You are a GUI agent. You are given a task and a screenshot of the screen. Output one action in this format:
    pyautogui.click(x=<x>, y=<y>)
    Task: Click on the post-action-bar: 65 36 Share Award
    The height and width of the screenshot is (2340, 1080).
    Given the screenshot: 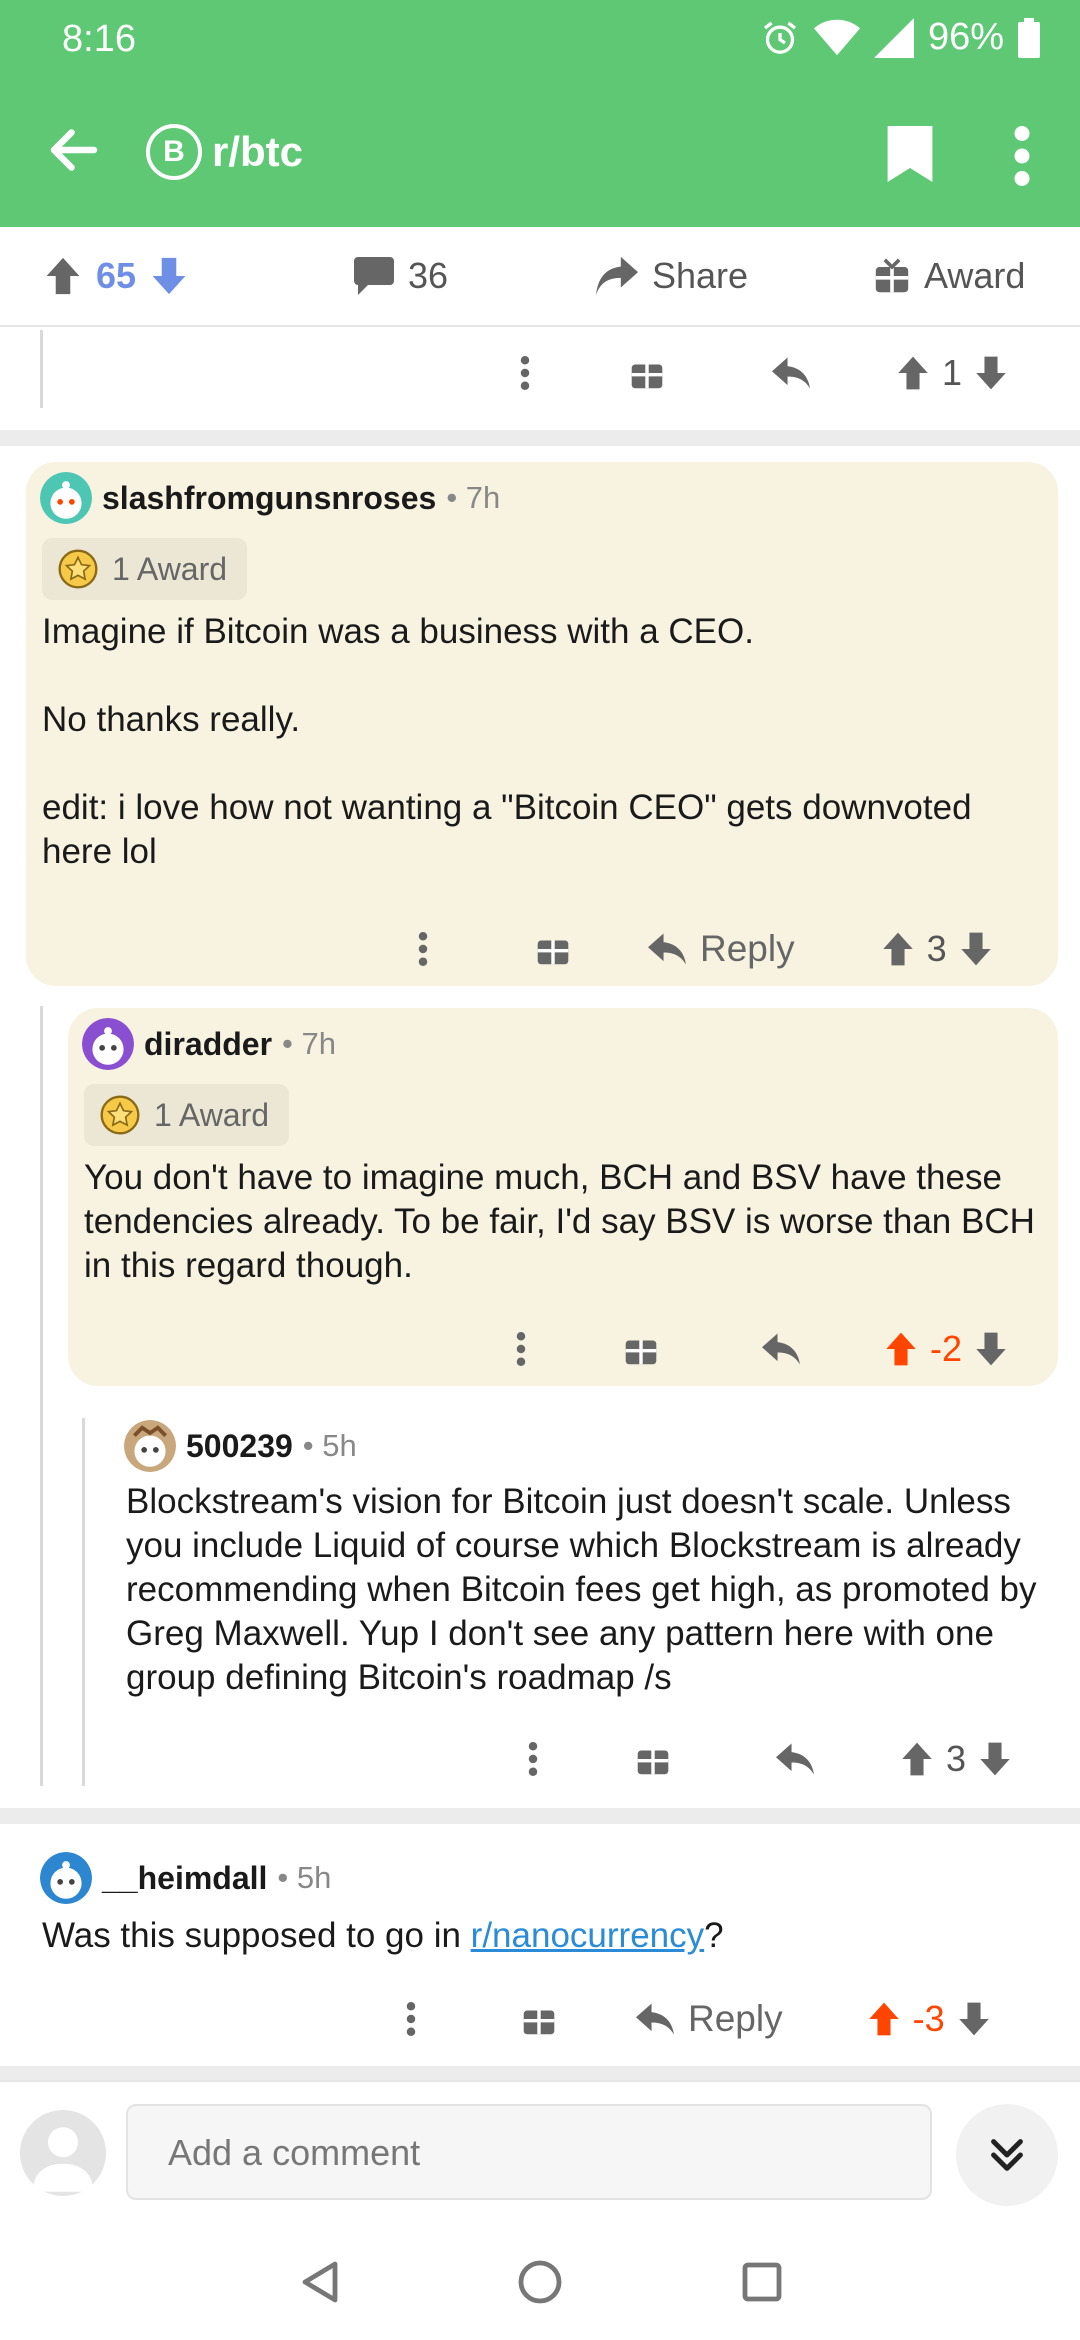 What is the action you would take?
    pyautogui.click(x=540, y=277)
    